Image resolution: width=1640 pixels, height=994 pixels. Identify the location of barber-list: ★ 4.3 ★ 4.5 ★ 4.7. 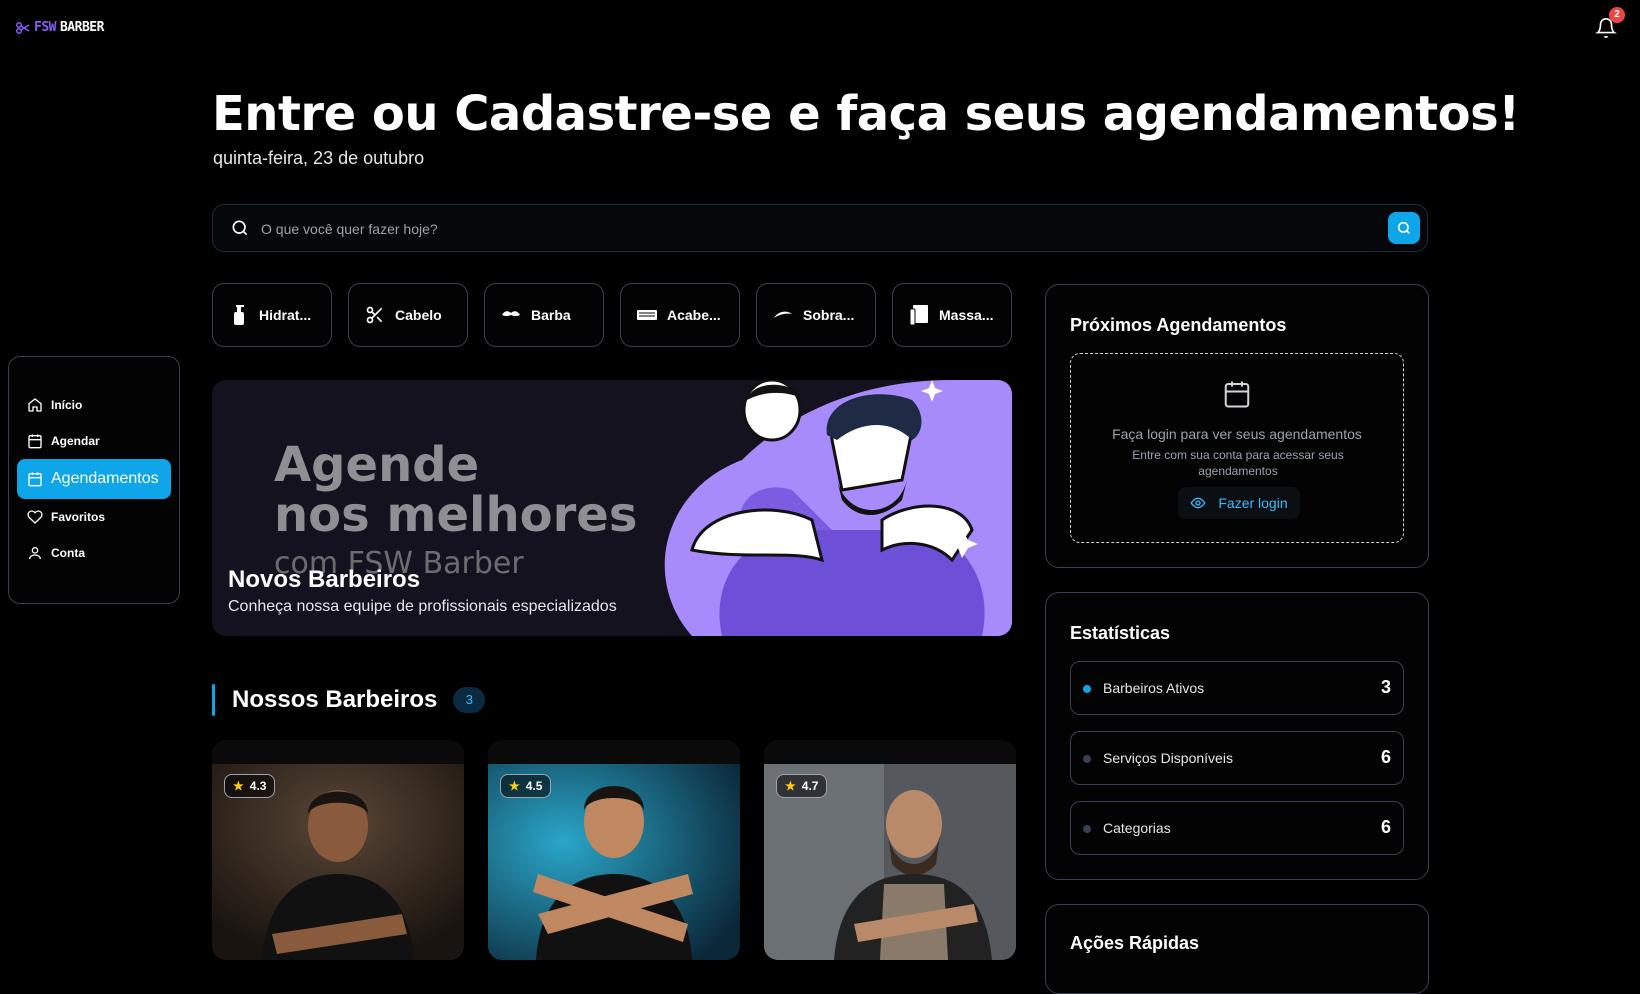
(614, 850).